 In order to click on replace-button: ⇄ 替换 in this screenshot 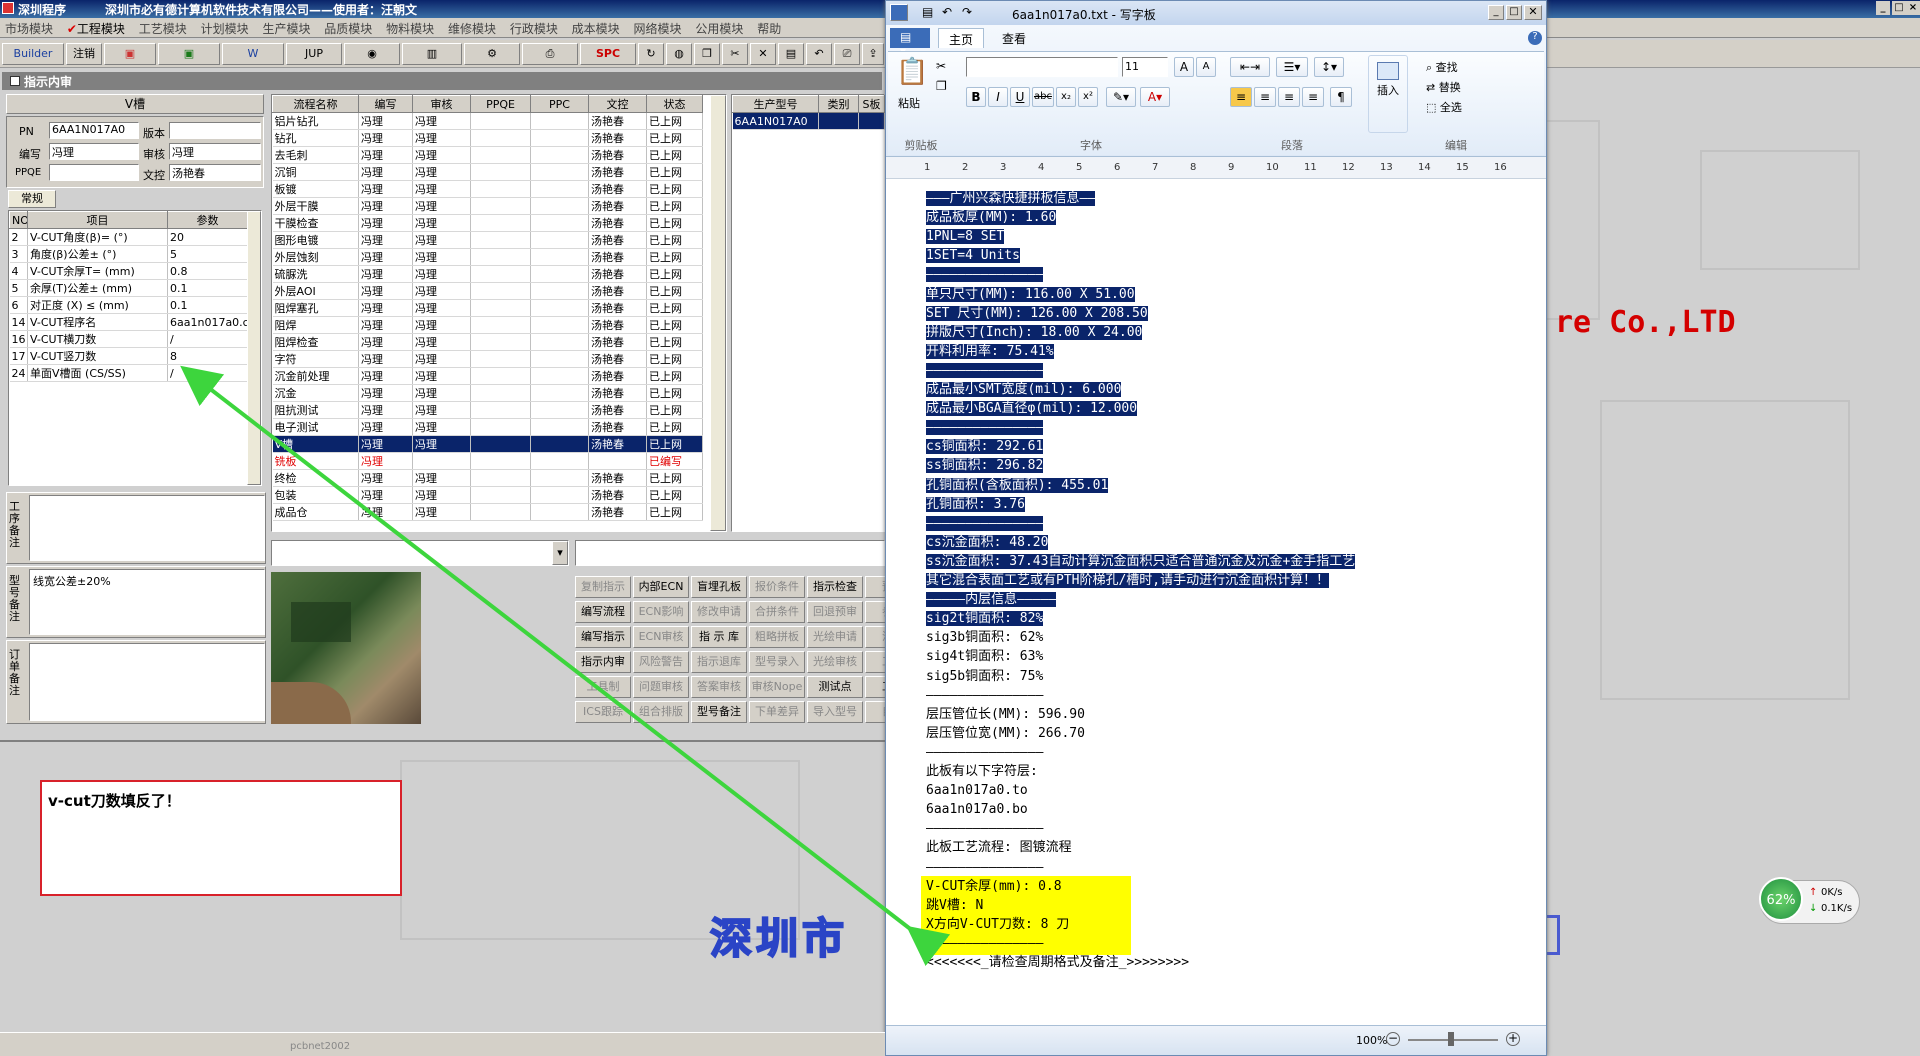, I will do `click(1443, 87)`.